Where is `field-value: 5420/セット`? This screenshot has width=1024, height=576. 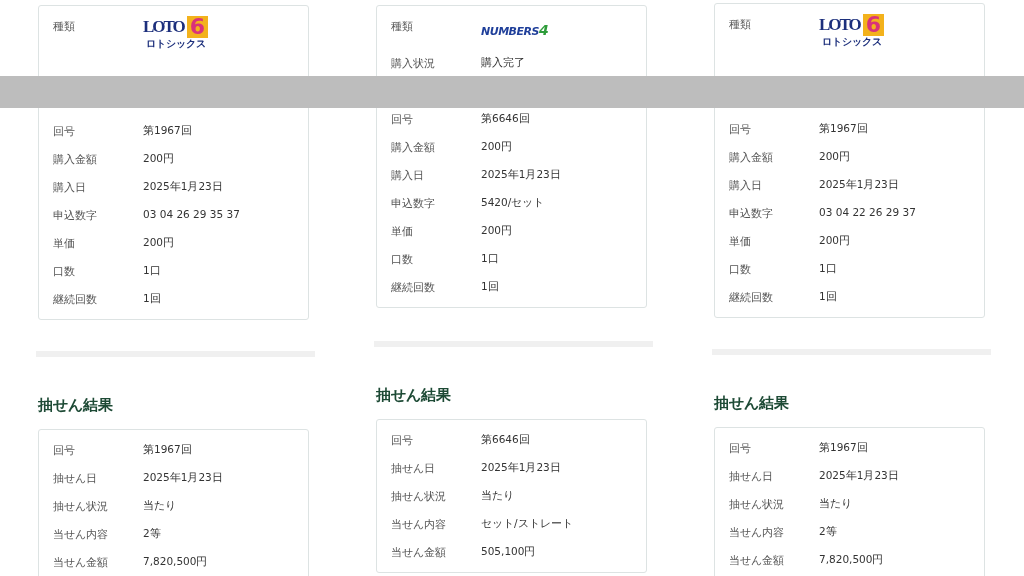
field-value: 5420/セット is located at coordinates (513, 203).